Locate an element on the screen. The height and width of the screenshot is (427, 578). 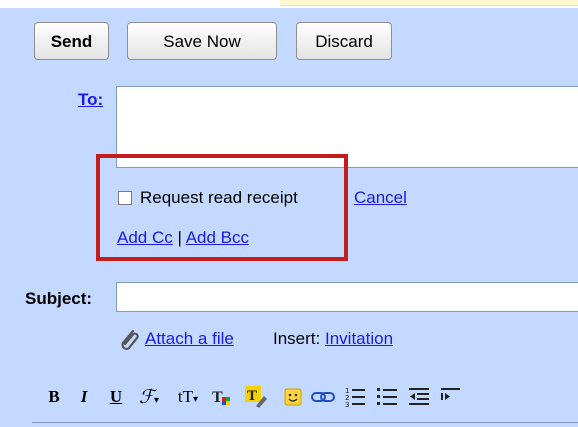
read-receipt-label: Request read receipt is located at coordinates (219, 197).